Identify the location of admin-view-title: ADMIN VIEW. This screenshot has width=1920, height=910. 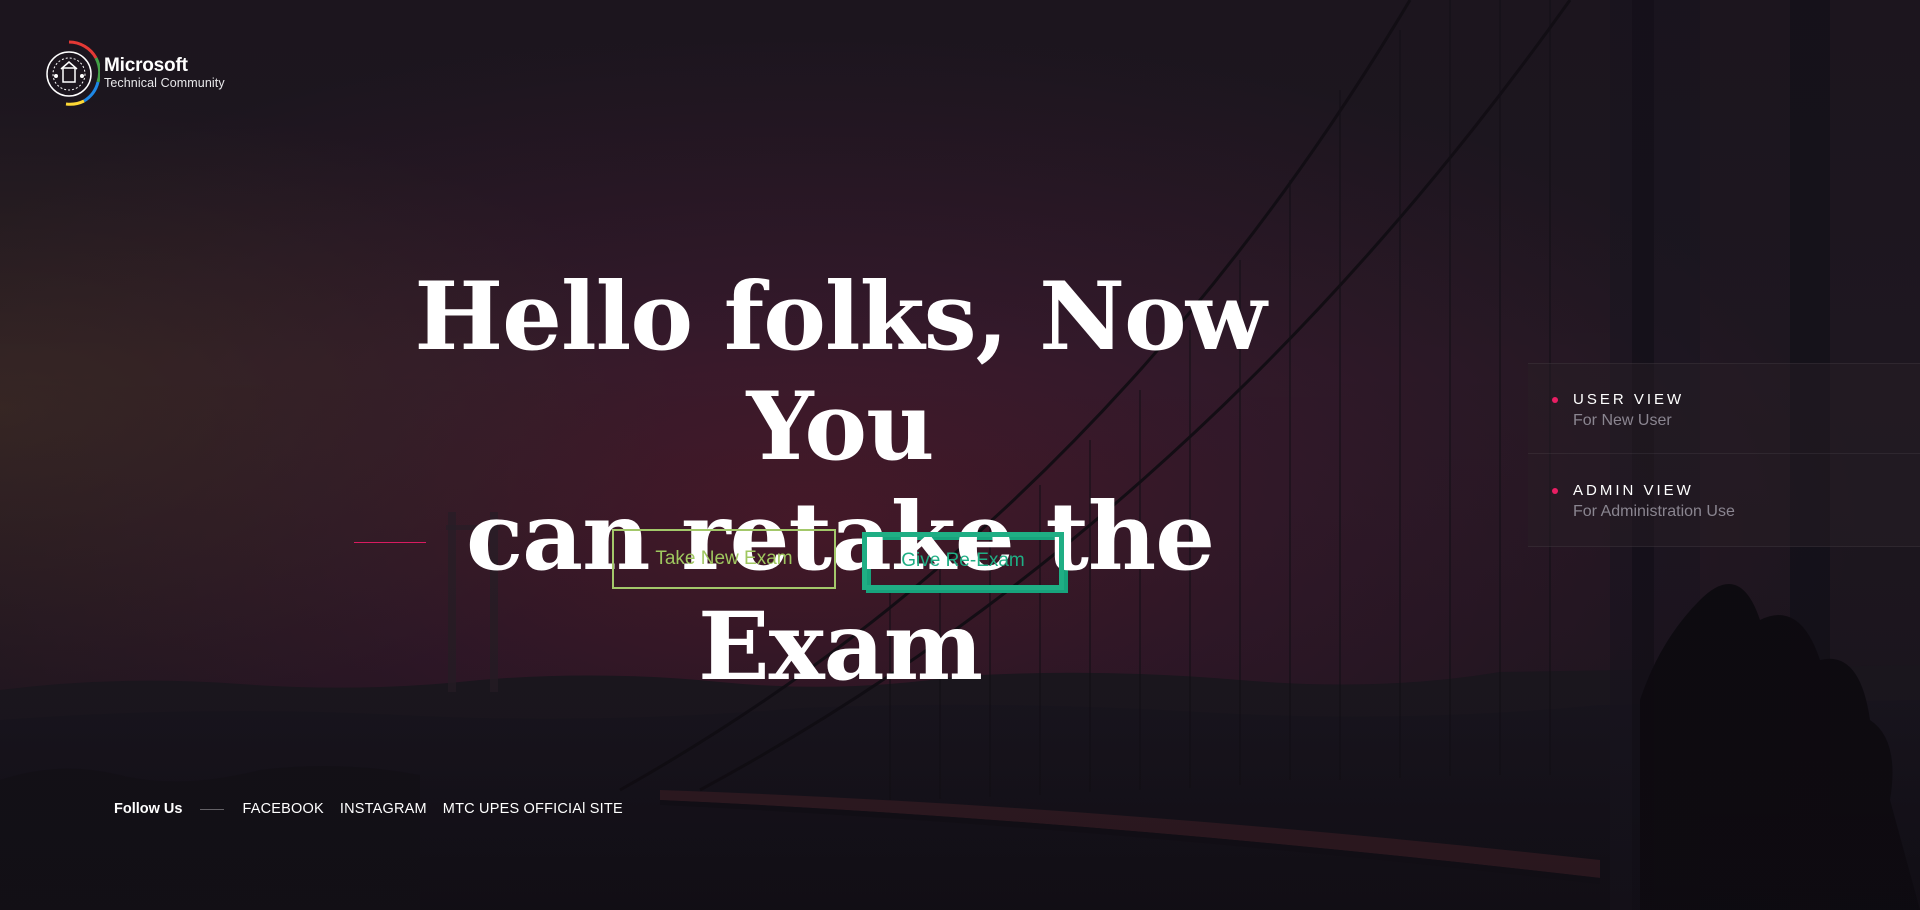
(1633, 490).